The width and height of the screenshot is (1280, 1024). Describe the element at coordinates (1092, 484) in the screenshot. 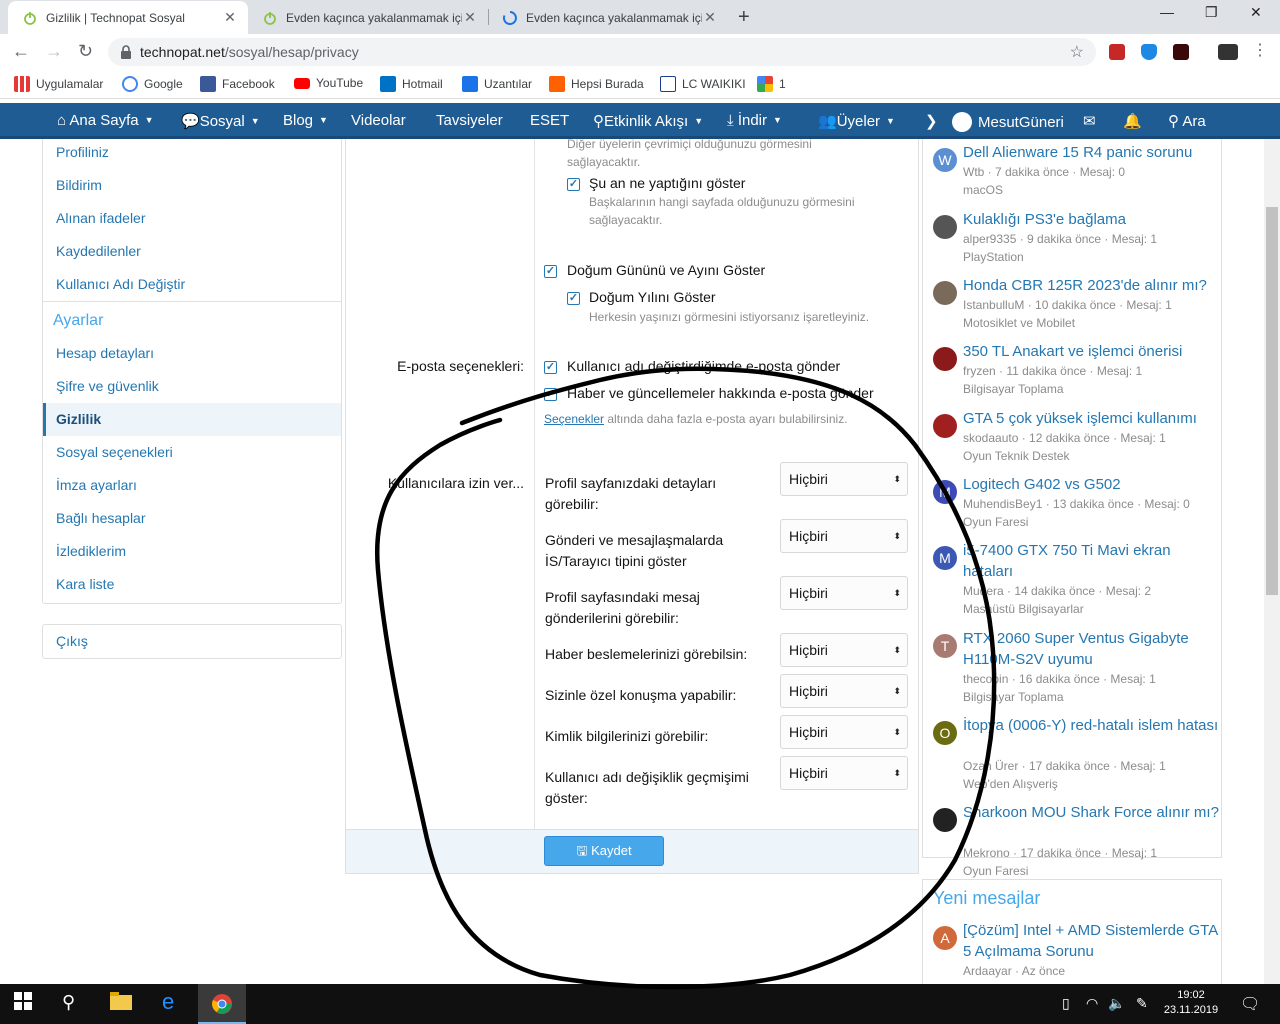

I see `thread-title: Logitech G402 vs G502` at that location.